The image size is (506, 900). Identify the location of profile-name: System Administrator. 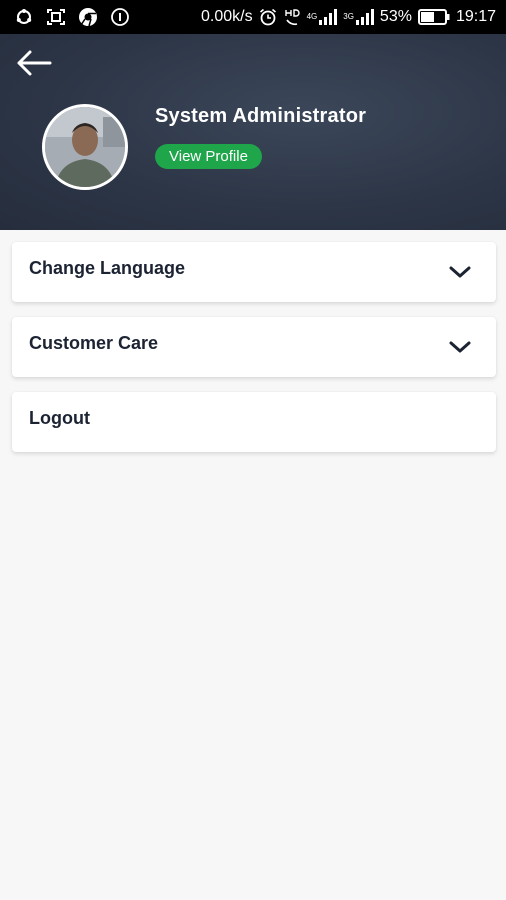
(261, 116).